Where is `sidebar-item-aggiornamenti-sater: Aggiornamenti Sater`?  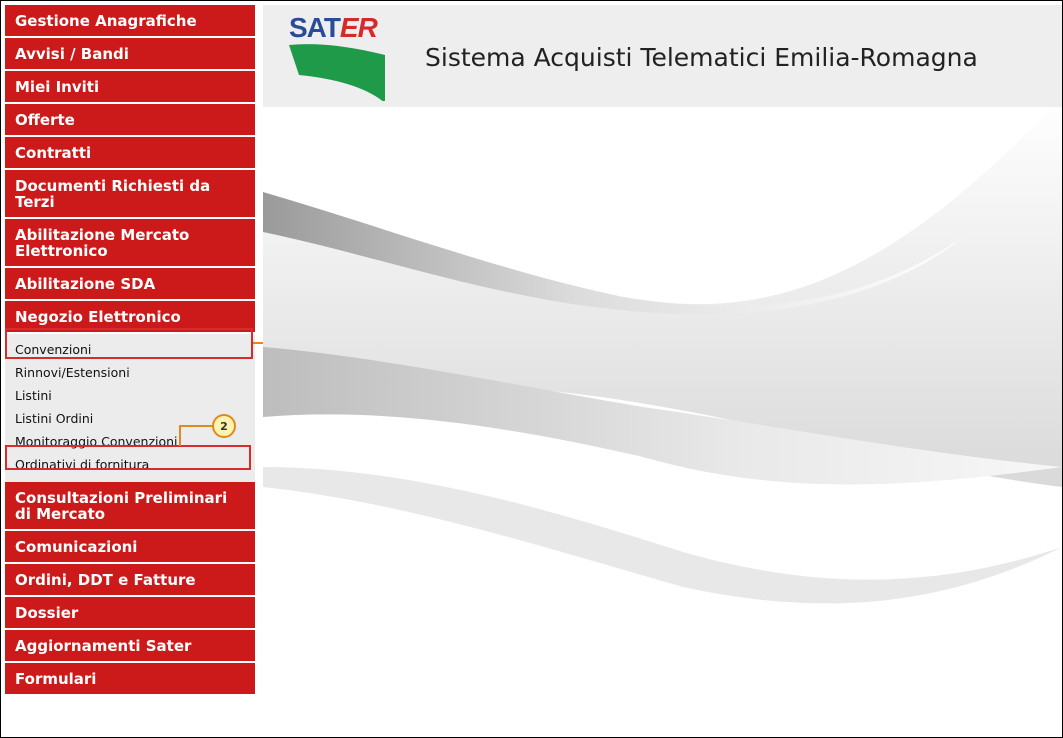
sidebar-item-aggiornamenti-sater: Aggiornamenti Sater is located at coordinates (130, 646).